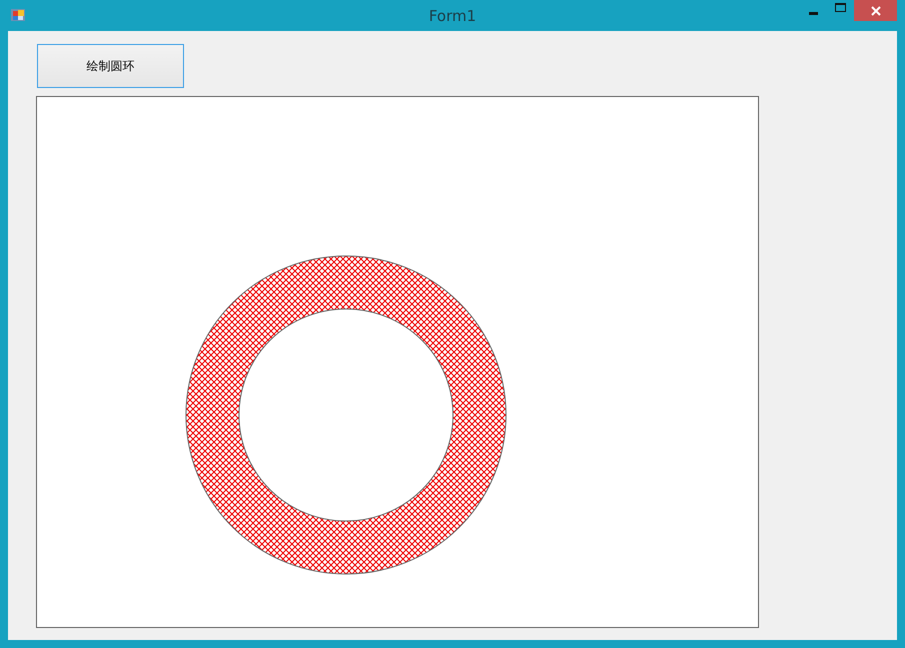 This screenshot has height=648, width=905. I want to click on minimize-icon, so click(813, 13).